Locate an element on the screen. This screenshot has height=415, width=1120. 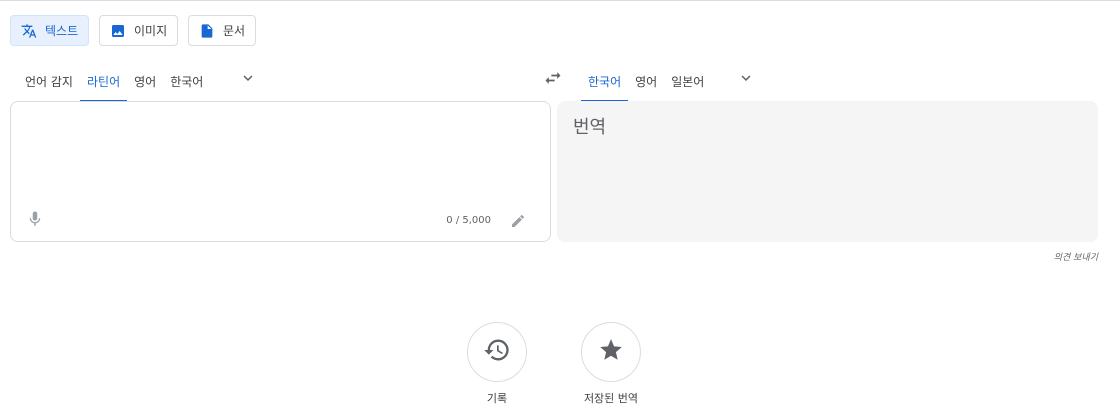
microphone-button is located at coordinates (35, 221).